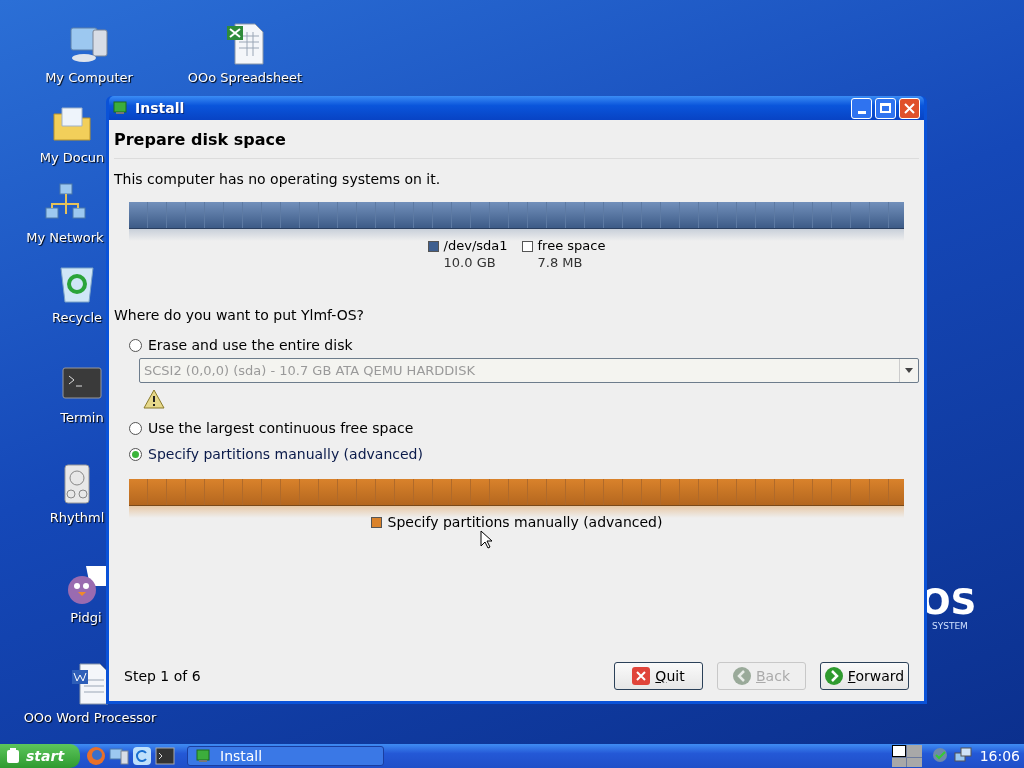  I want to click on intro-text: This computer has no operating systems on it., so click(278, 179).